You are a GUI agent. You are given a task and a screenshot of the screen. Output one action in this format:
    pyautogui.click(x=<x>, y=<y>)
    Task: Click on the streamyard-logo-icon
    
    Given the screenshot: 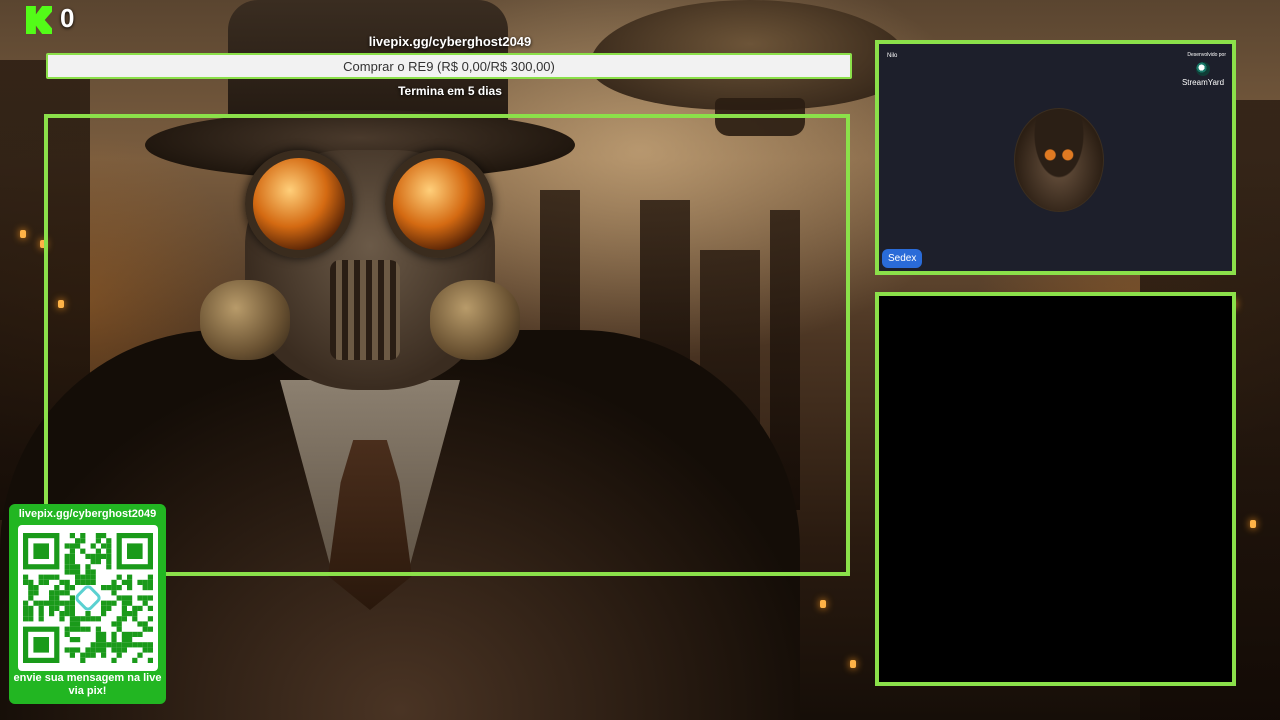 What is the action you would take?
    pyautogui.click(x=1203, y=69)
    